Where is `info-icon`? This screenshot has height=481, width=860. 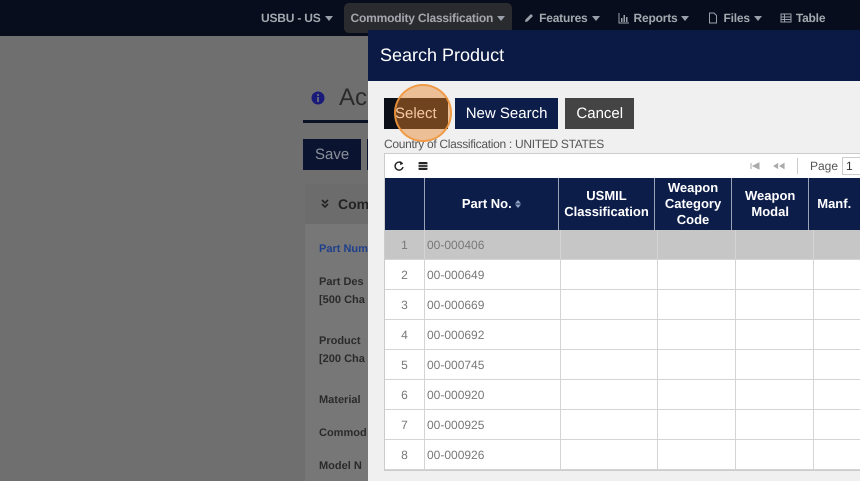 info-icon is located at coordinates (318, 98).